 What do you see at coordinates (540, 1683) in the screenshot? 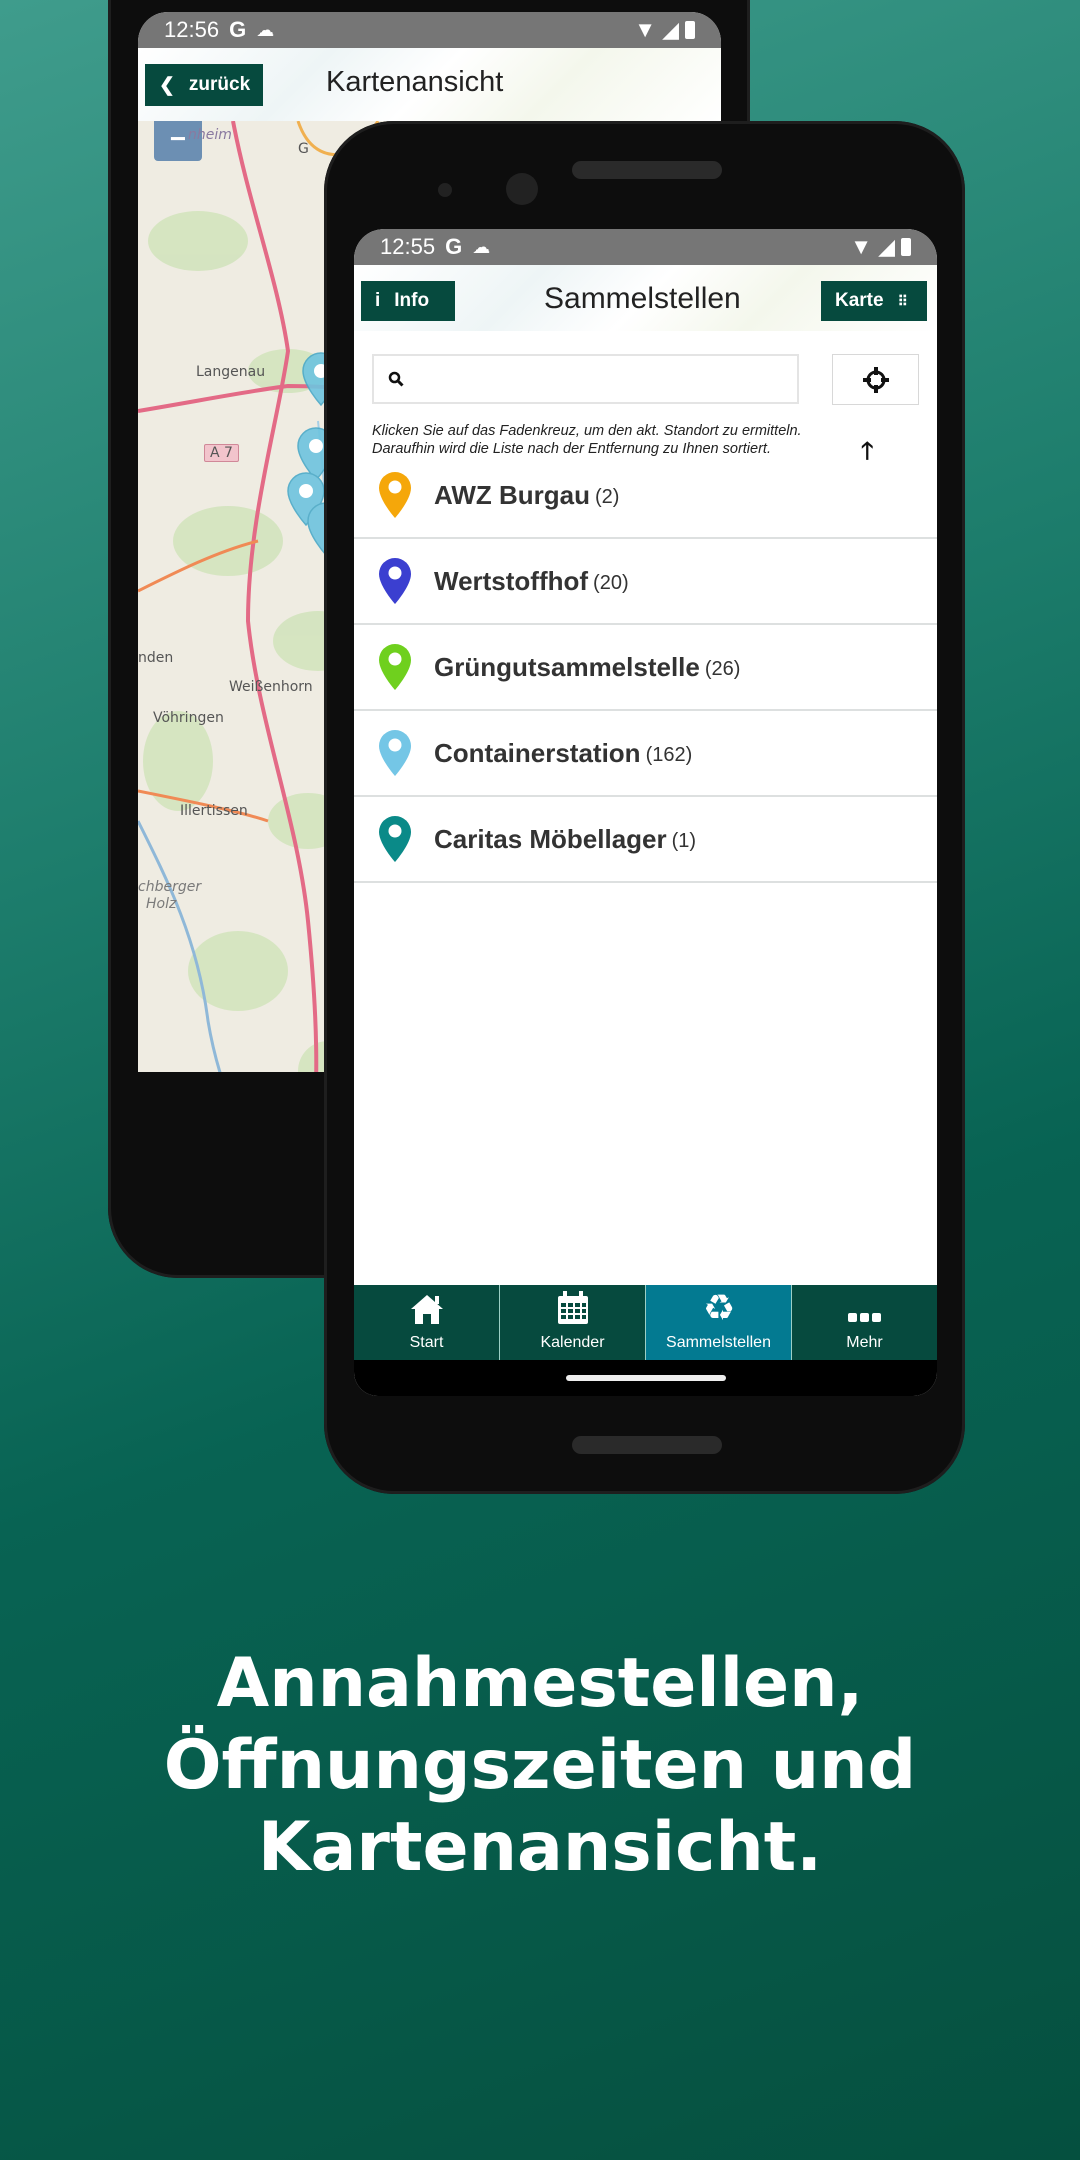
I see `caption-line: Annahmestellen,` at bounding box center [540, 1683].